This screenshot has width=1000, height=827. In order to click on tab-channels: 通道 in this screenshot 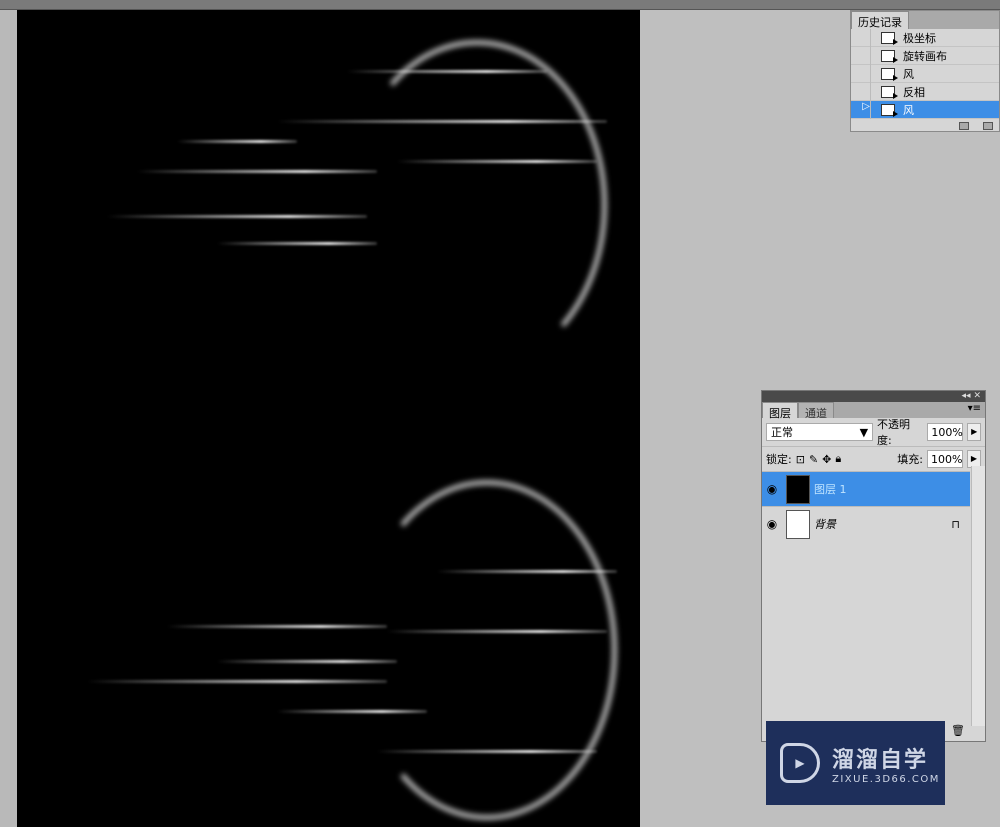, I will do `click(816, 411)`.